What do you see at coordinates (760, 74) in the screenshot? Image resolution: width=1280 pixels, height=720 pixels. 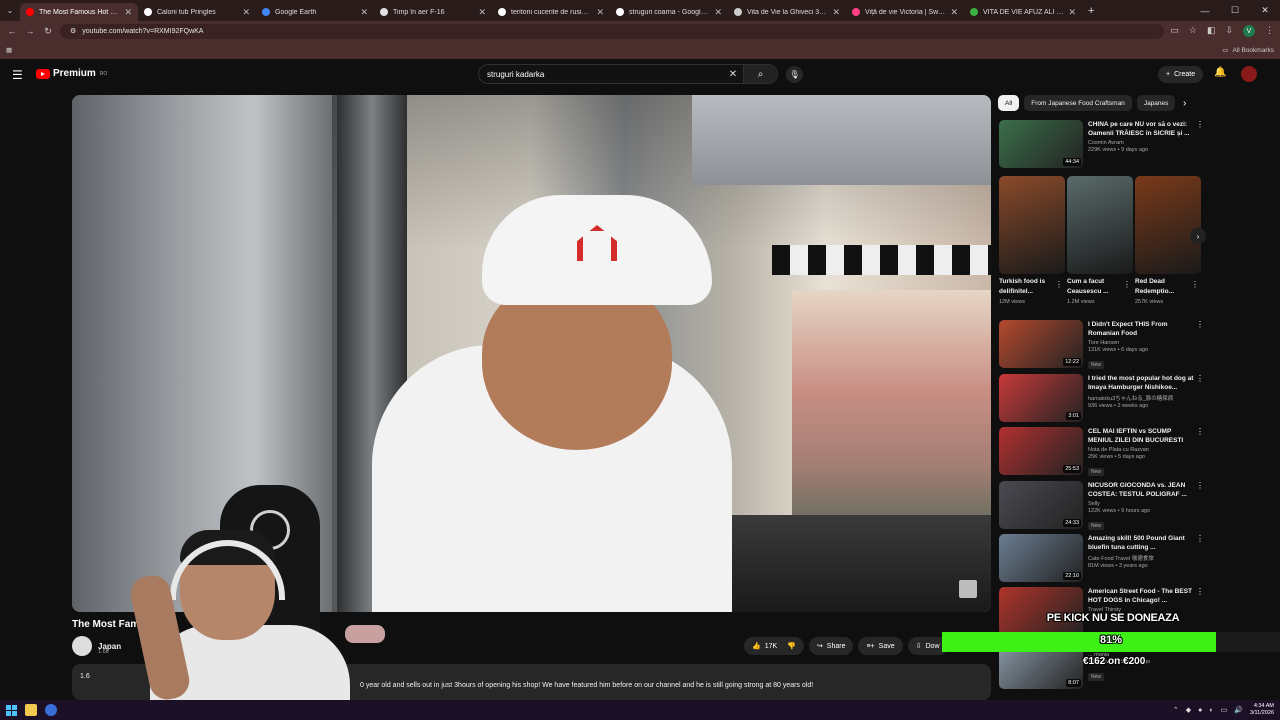 I see `search-button: ⌕` at bounding box center [760, 74].